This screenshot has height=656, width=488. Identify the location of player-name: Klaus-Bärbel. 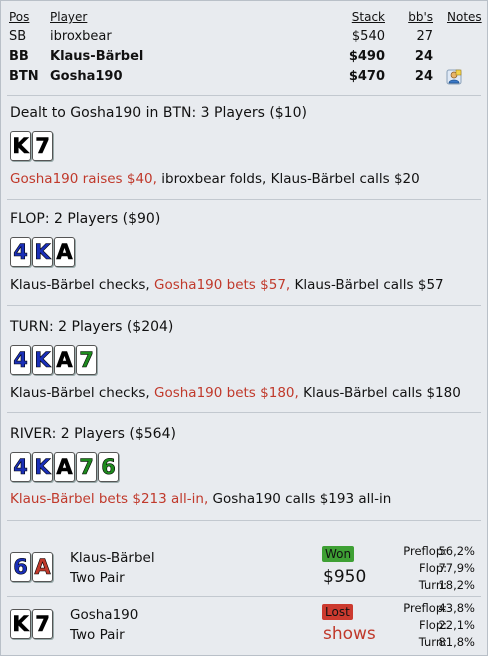
(97, 56).